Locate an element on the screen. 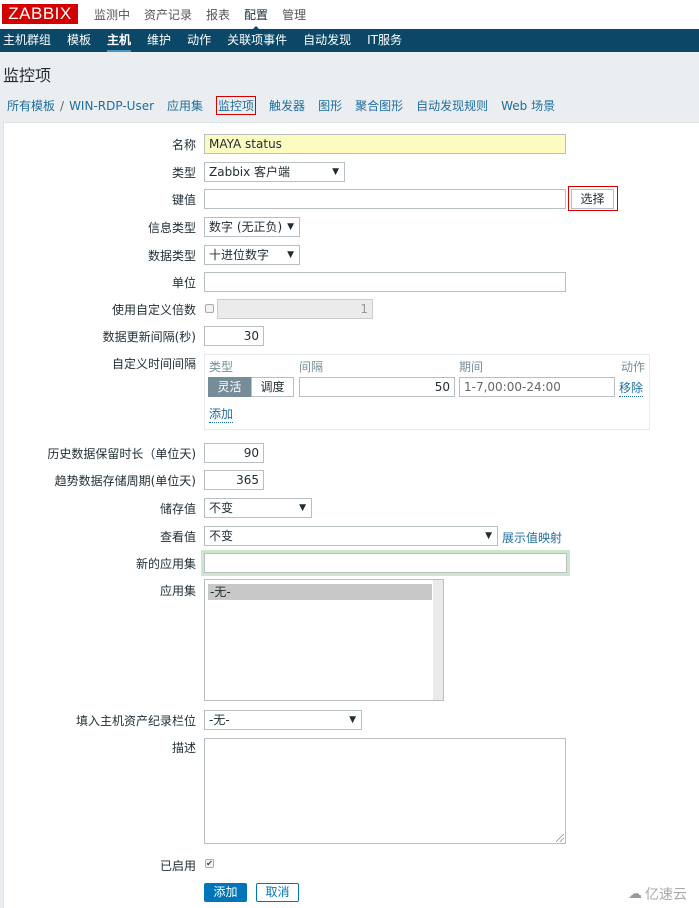  resize-grip-icon is located at coordinates (560, 838).